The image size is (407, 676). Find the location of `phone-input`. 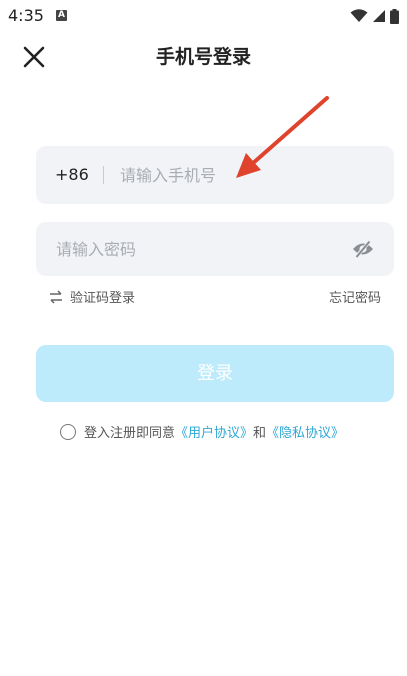

phone-input is located at coordinates (245, 175).